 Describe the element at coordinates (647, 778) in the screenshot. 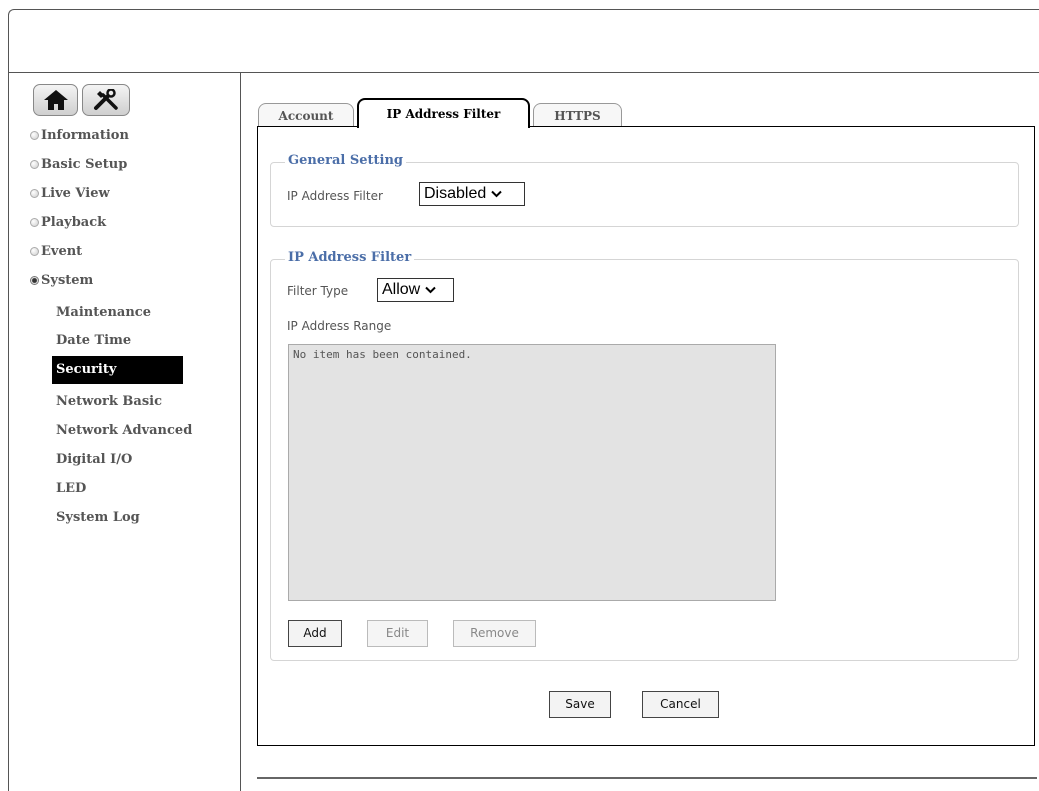

I see `bottom-divider` at that location.